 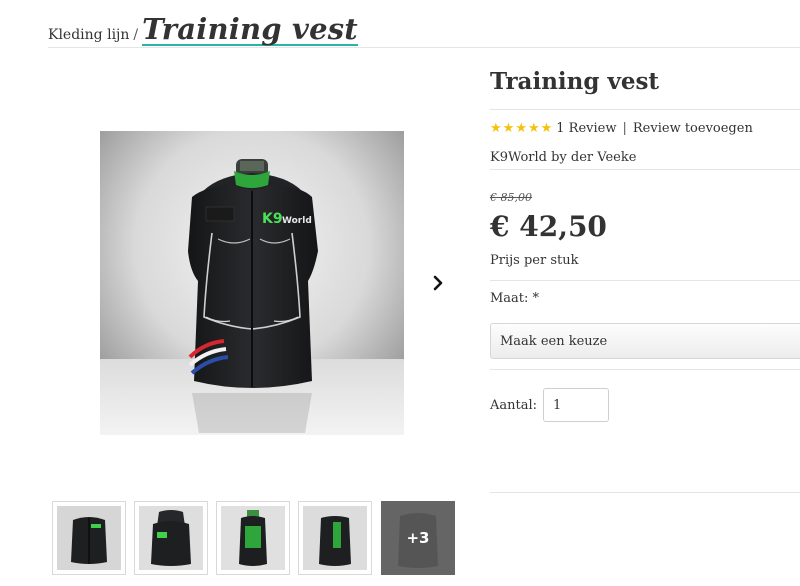 What do you see at coordinates (88, 35) in the screenshot?
I see `breadcrumb-link-kleding-lijn: Kleding lijn` at bounding box center [88, 35].